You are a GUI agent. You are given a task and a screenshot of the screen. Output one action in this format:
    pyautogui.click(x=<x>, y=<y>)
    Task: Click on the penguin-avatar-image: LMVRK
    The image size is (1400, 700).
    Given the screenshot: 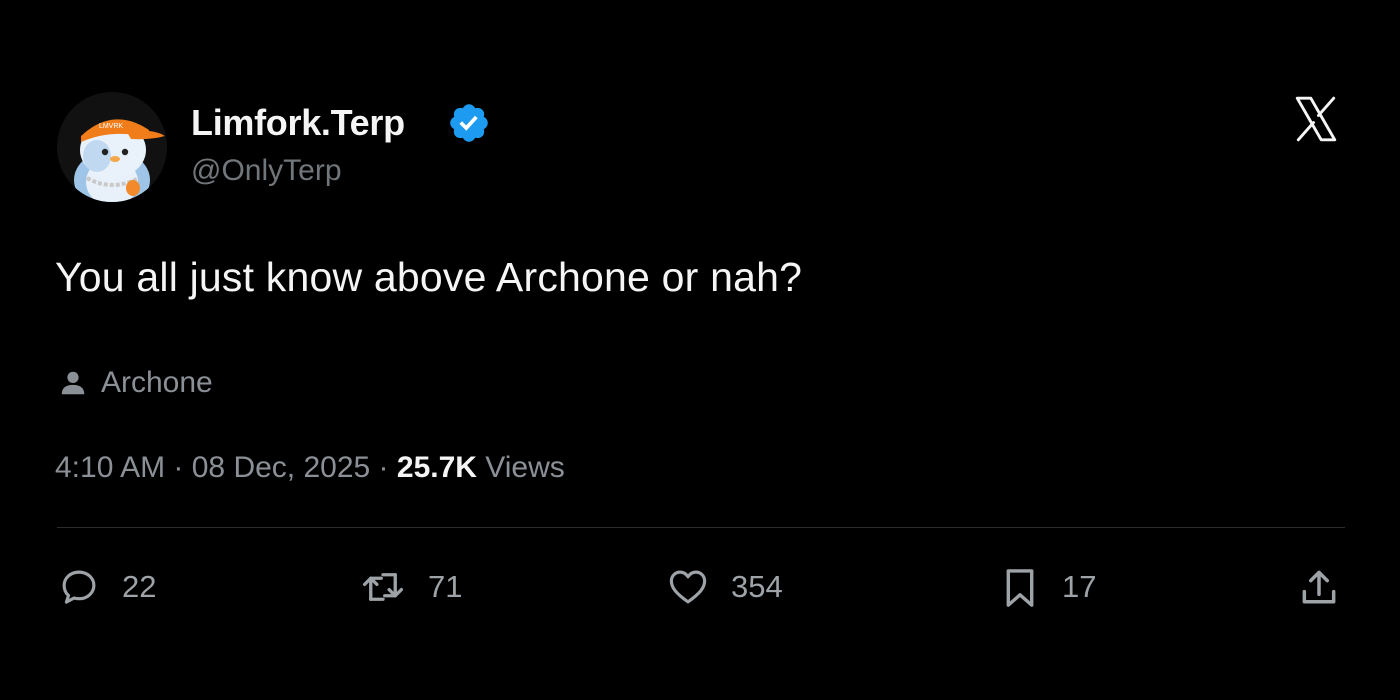 What is the action you would take?
    pyautogui.click(x=112, y=147)
    